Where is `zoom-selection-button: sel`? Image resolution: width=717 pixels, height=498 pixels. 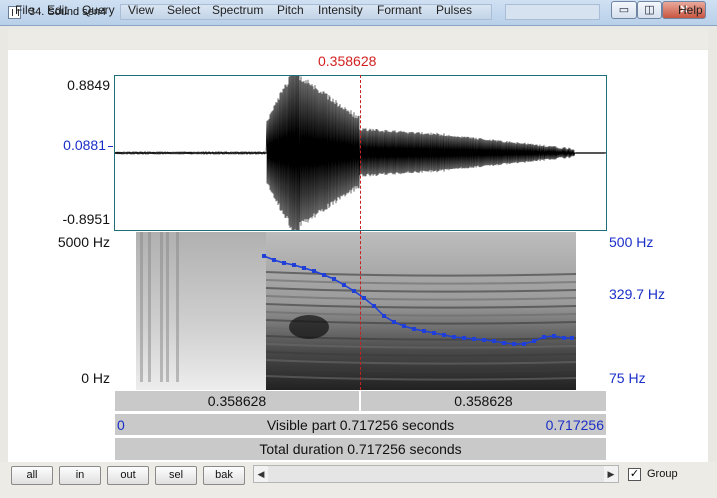
zoom-selection-button: sel is located at coordinates (176, 475).